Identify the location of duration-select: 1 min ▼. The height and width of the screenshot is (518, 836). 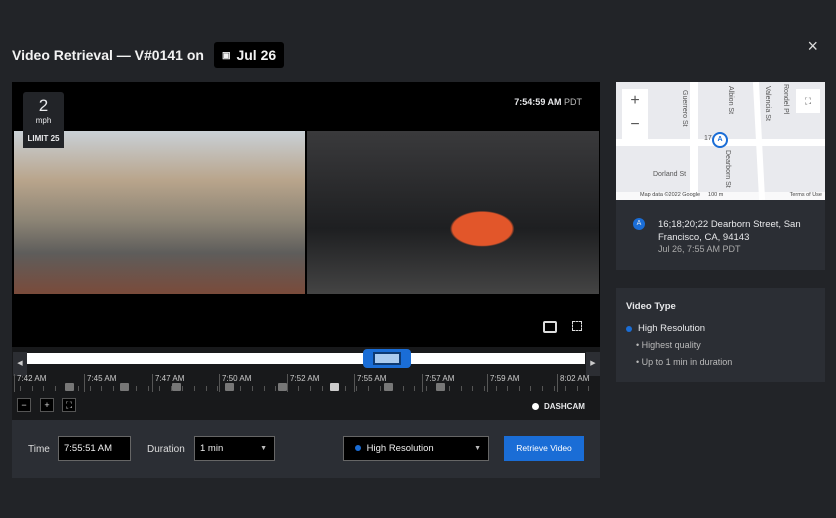
(234, 448).